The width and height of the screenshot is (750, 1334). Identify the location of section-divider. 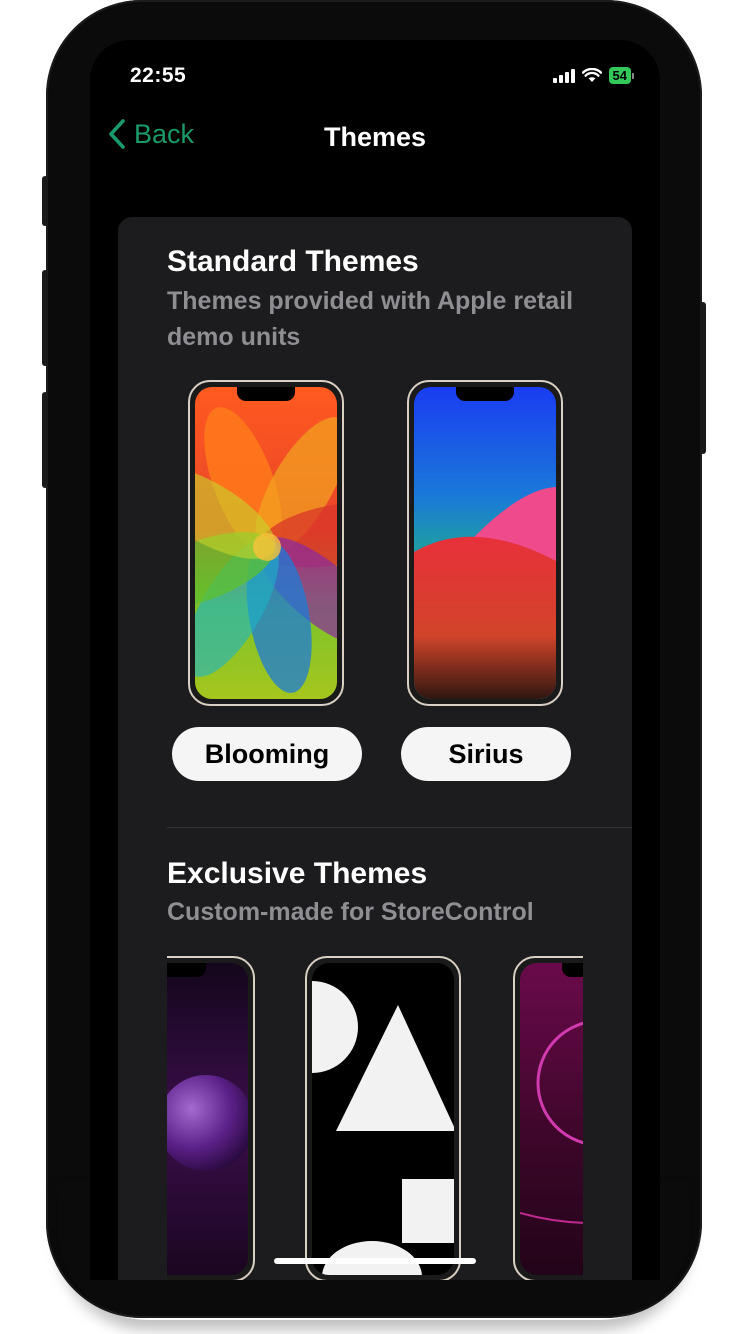
(399, 827).